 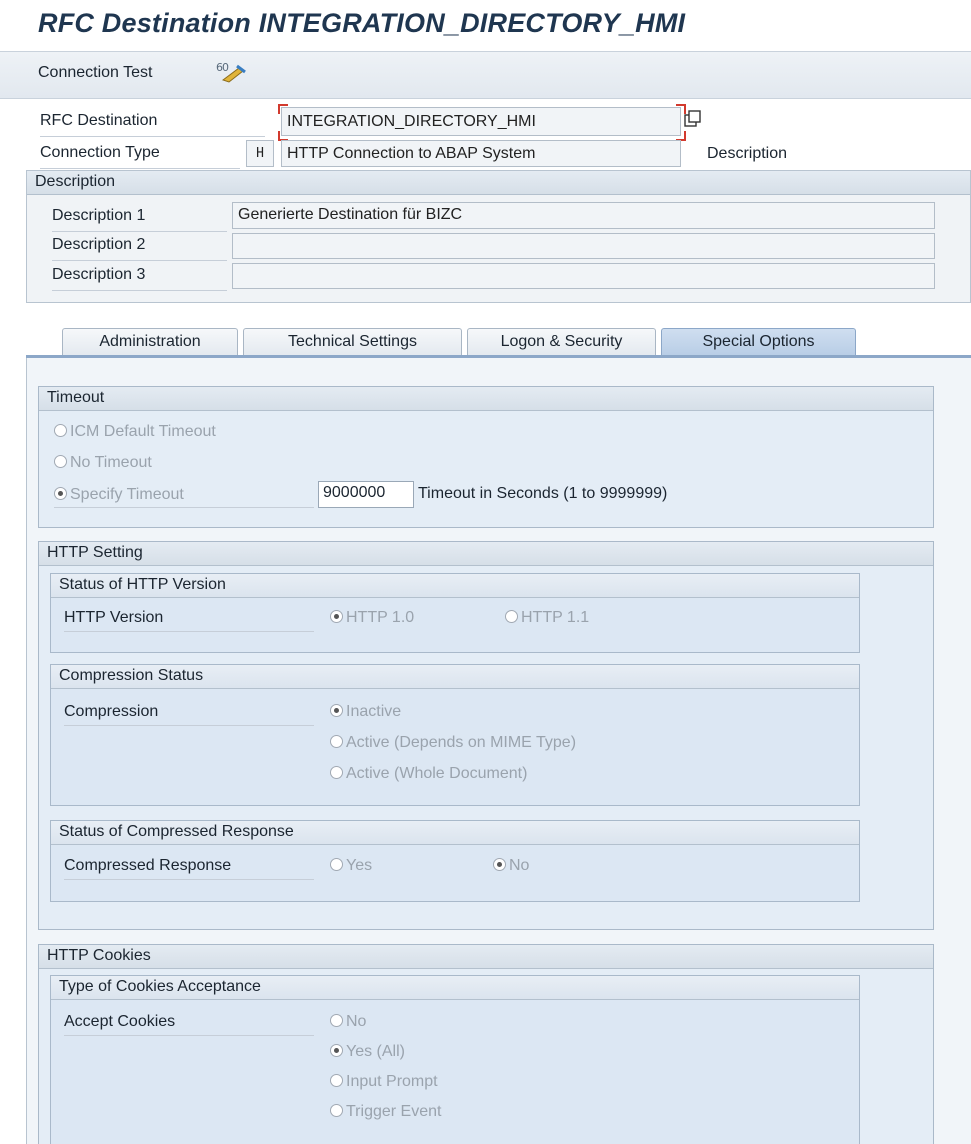 I want to click on description-link: Description, so click(x=747, y=154).